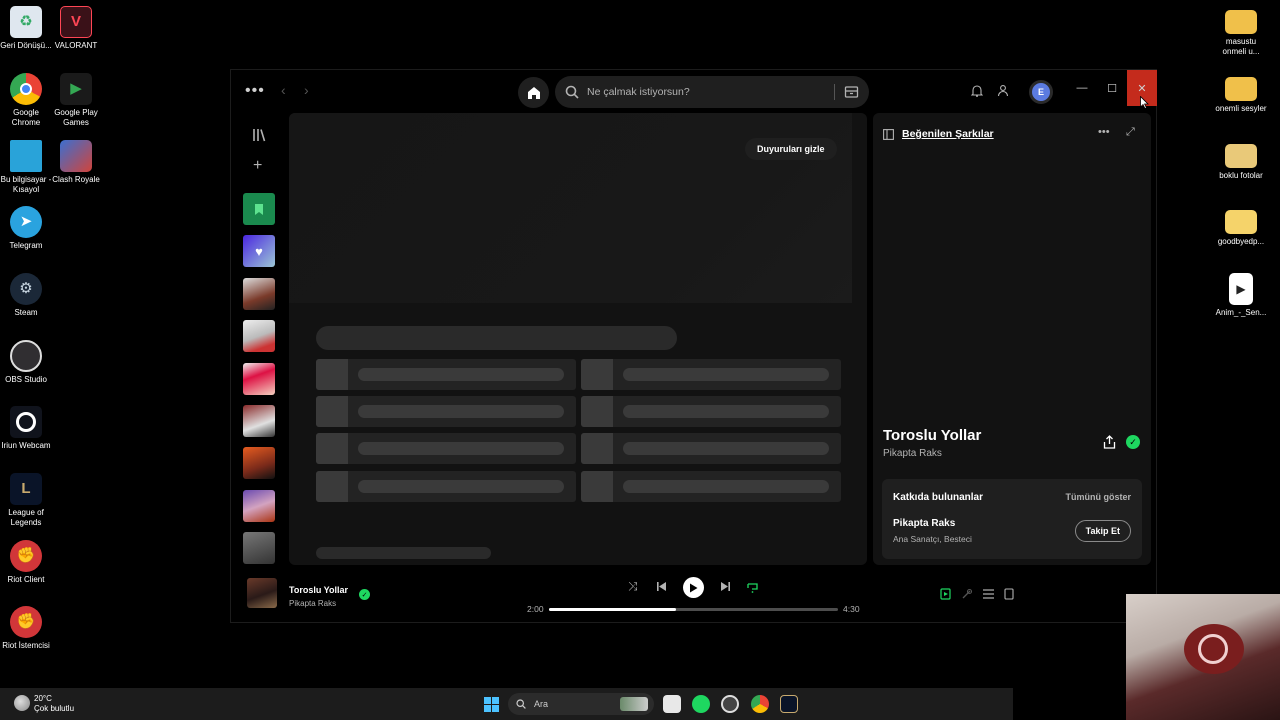  Describe the element at coordinates (1082, 88) in the screenshot. I see `minimize-button: —` at that location.